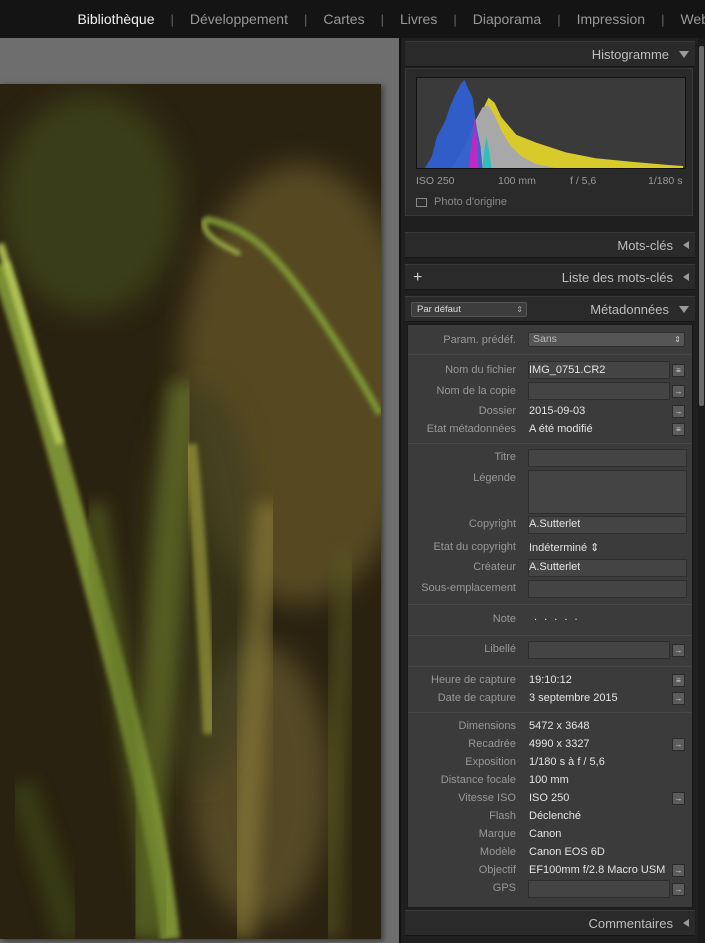 The image size is (705, 943). Describe the element at coordinates (561, 429) in the screenshot. I see `meta-status-value: A été modifié` at that location.